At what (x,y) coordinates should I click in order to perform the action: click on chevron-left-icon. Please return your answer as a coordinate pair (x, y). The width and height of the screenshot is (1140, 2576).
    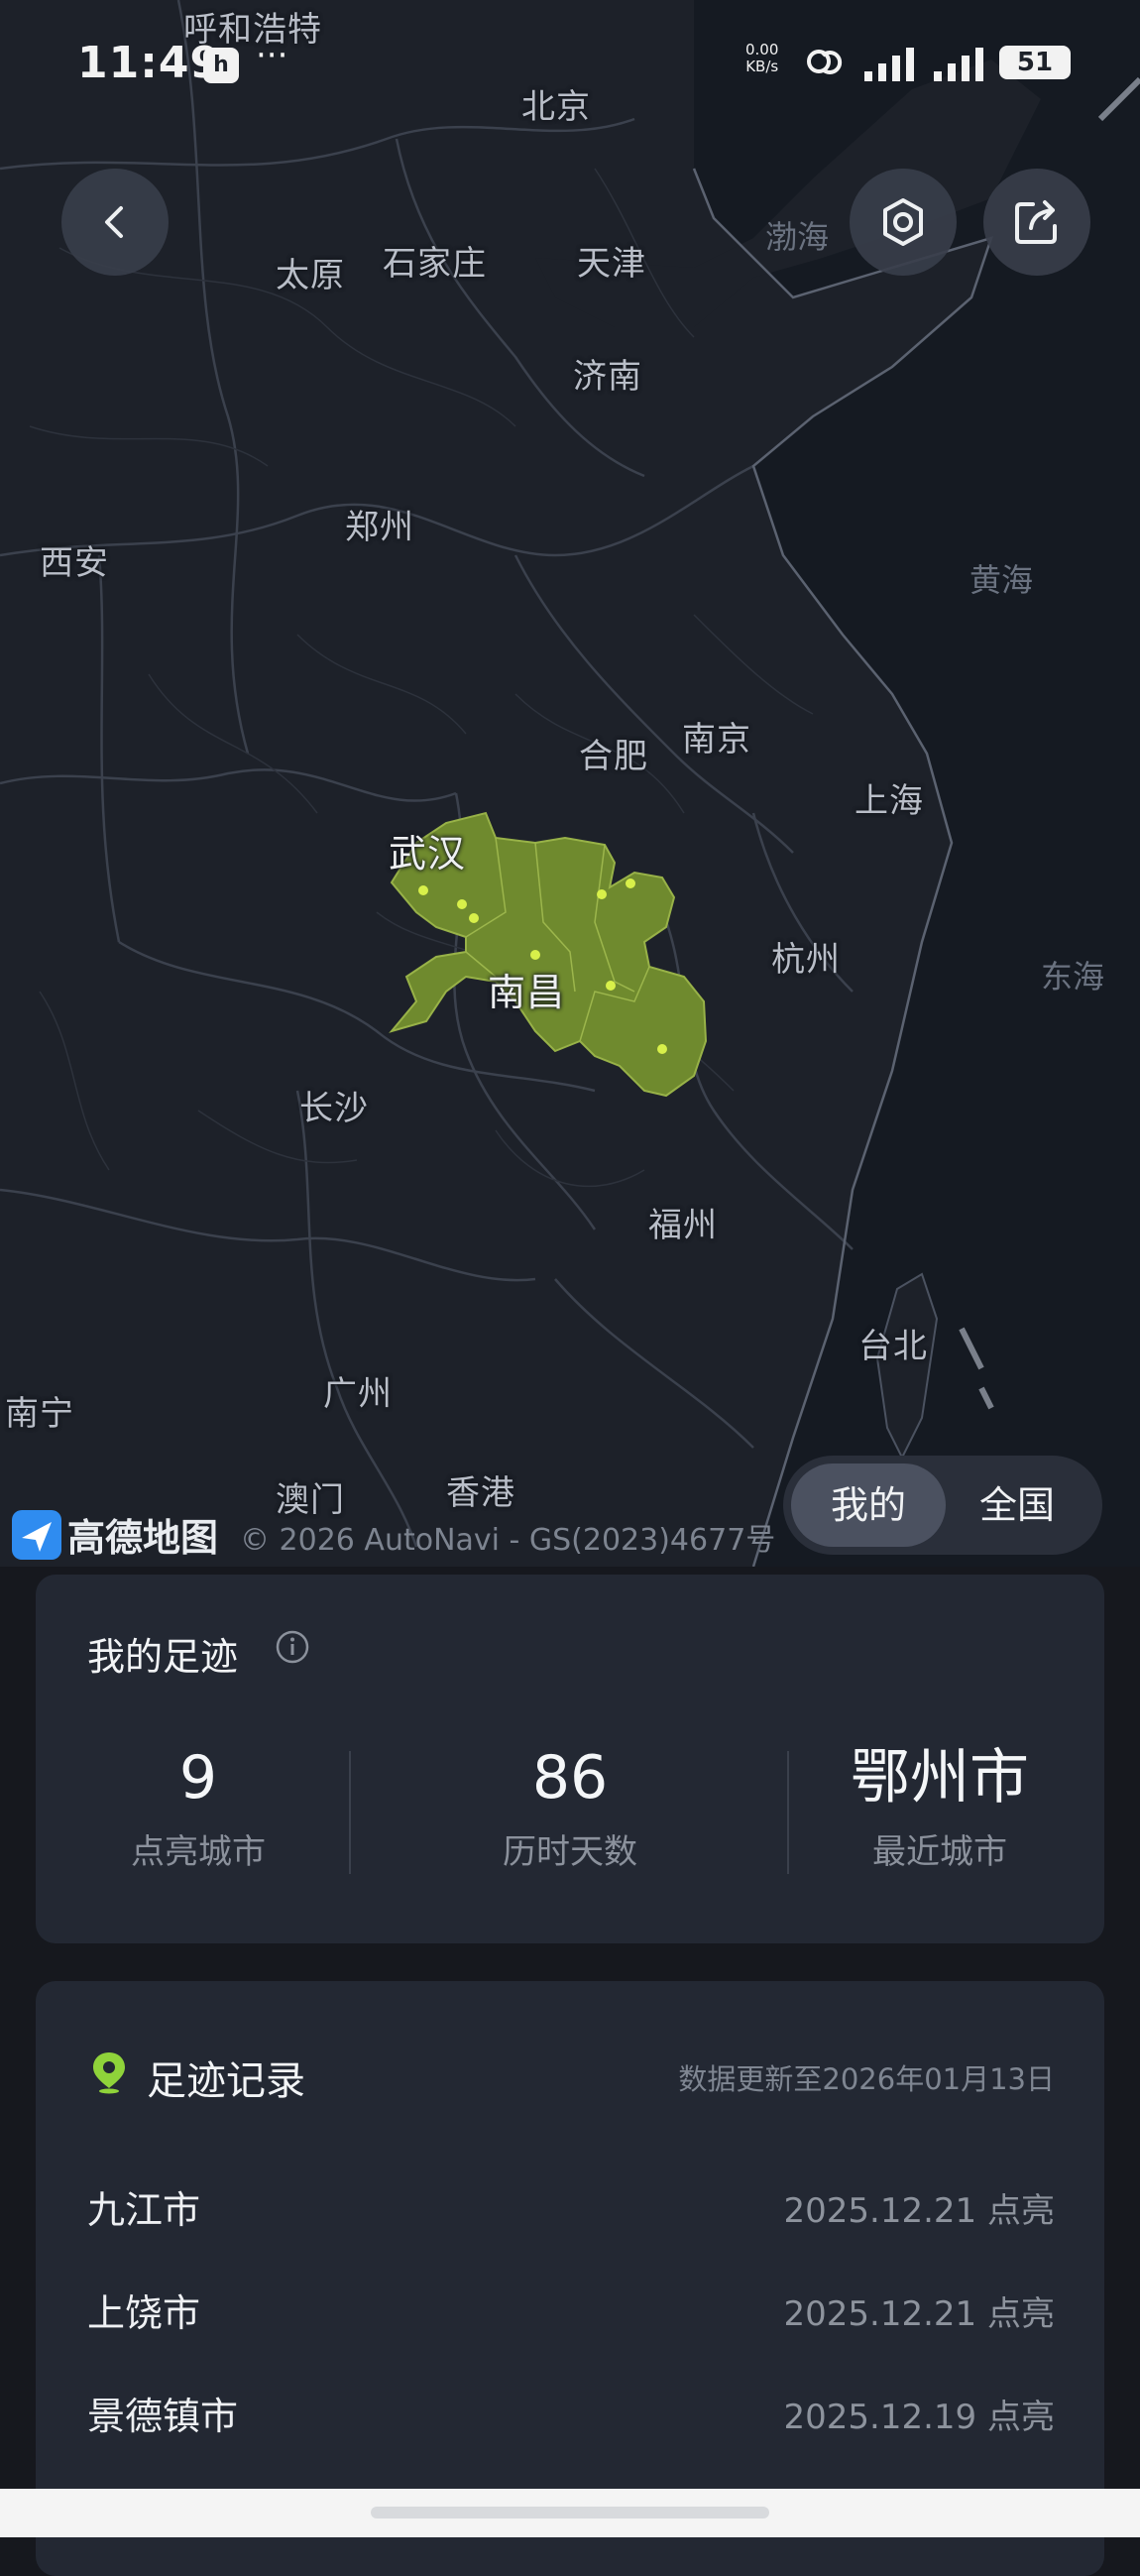
    Looking at the image, I should click on (114, 222).